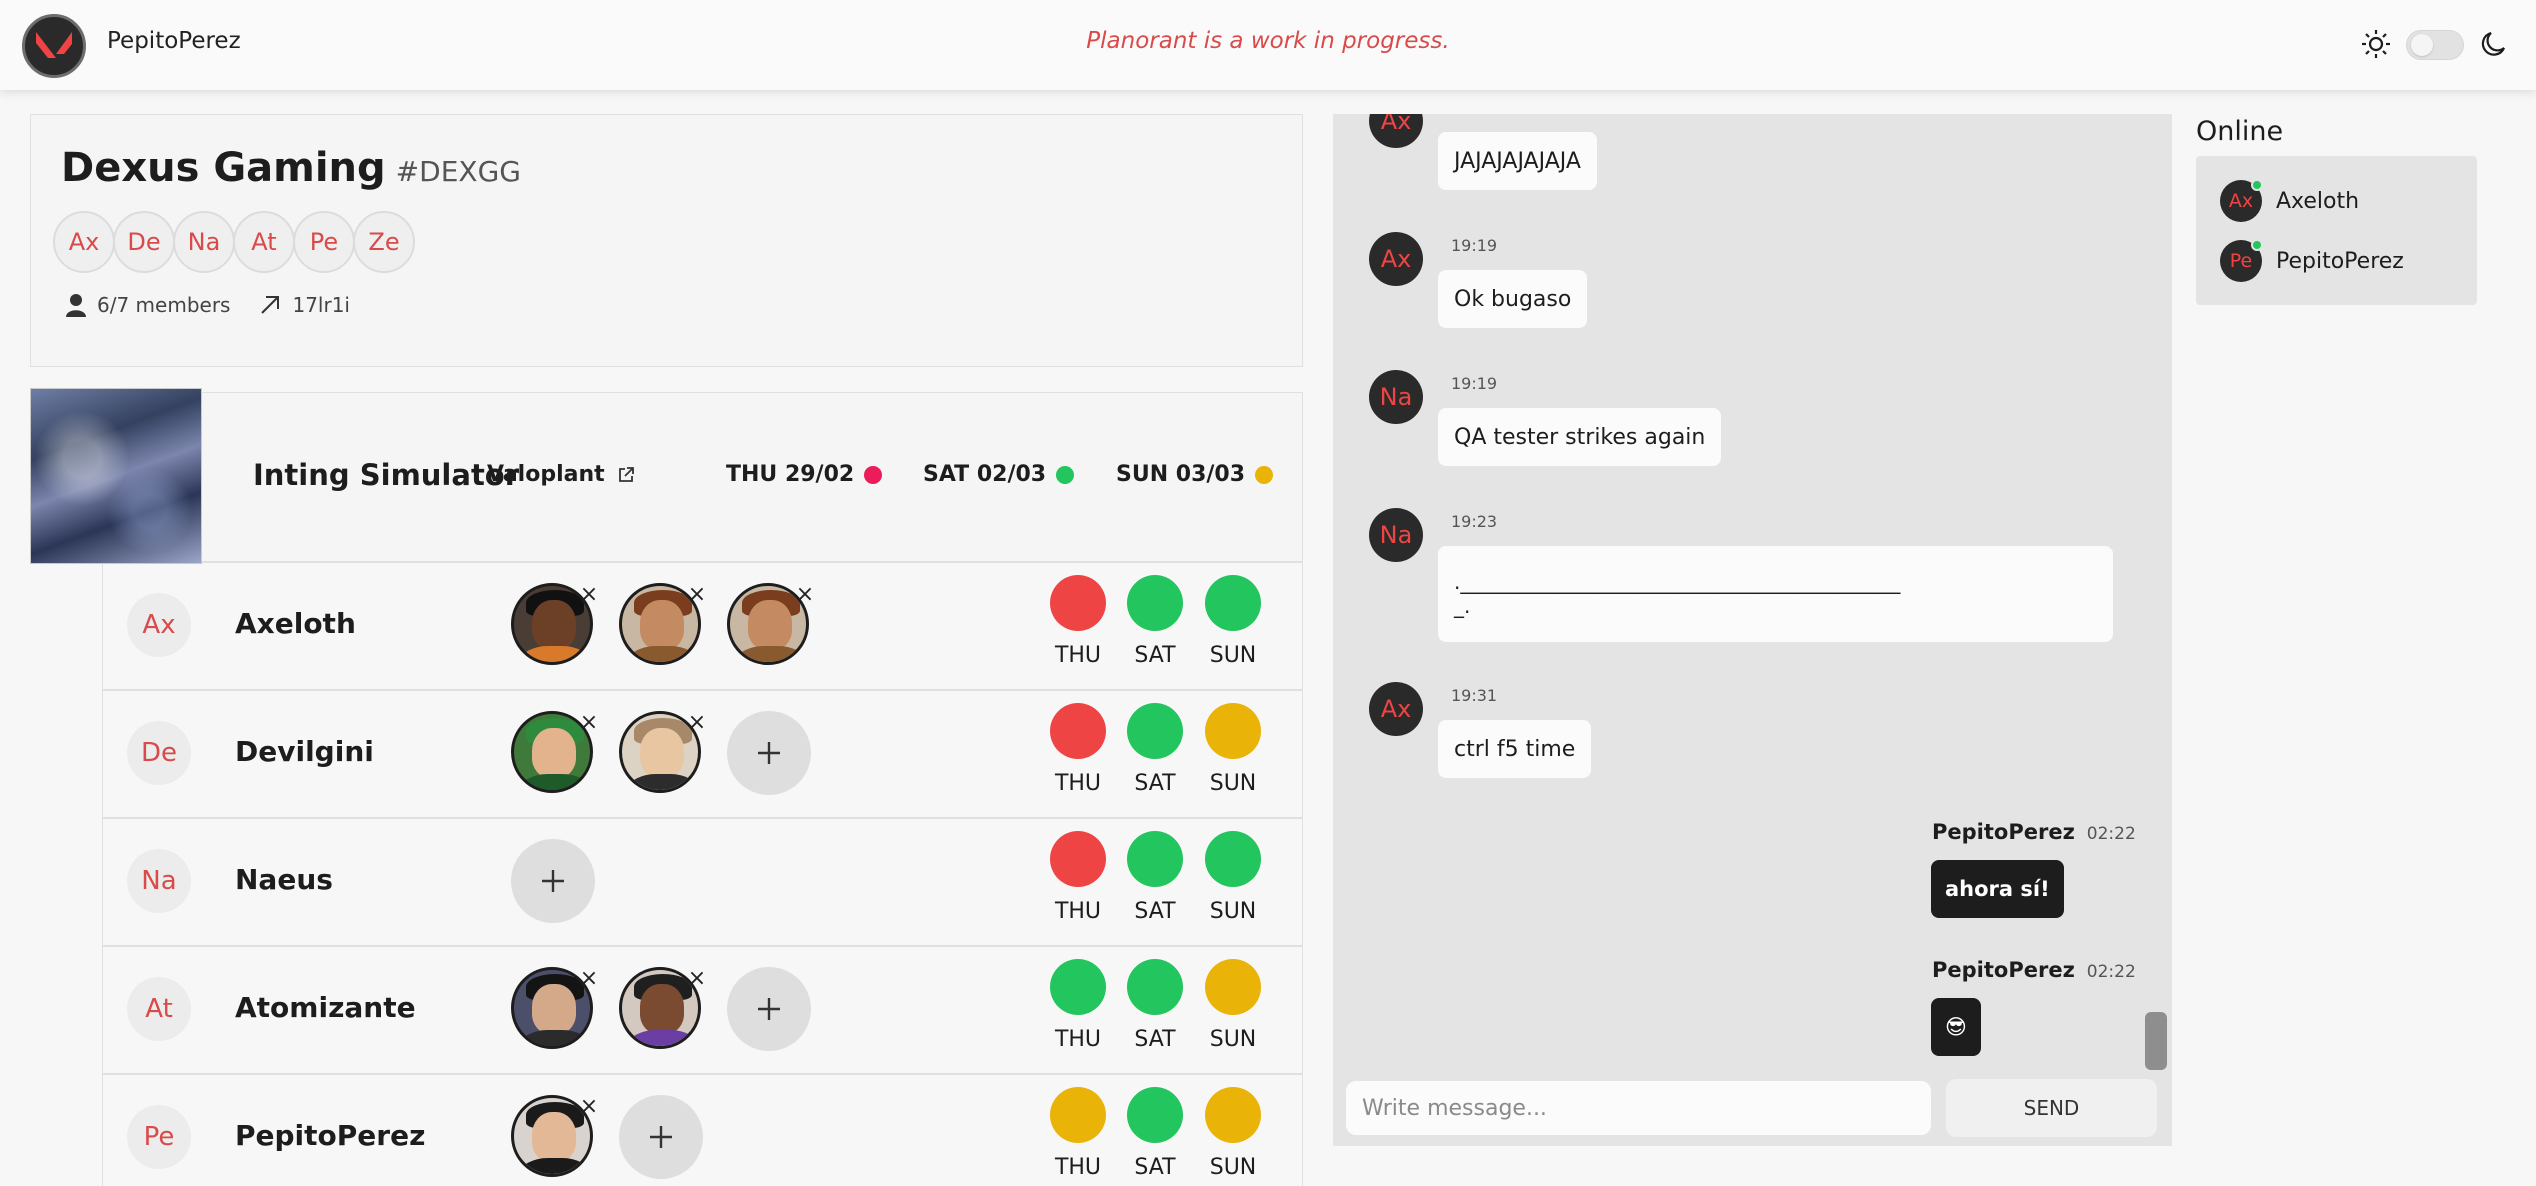 This screenshot has height=1186, width=2536. Describe the element at coordinates (321, 305) in the screenshot. I see `invite-code-text: 17lr1i` at that location.